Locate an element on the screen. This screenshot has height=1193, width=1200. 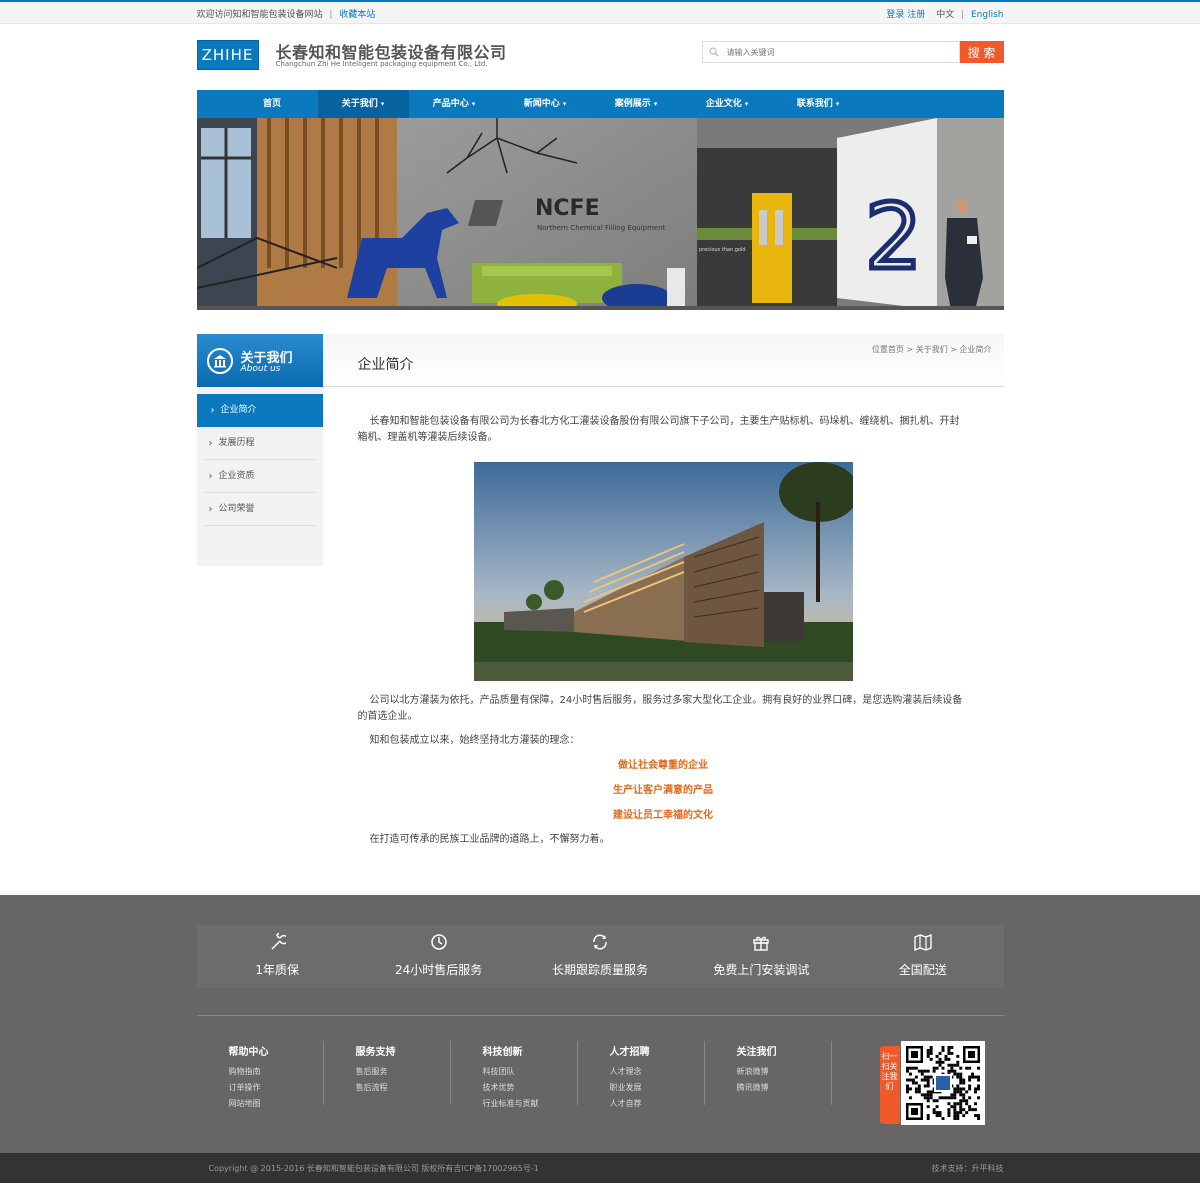
footer-link: 网站地图 is located at coordinates (276, 1104).